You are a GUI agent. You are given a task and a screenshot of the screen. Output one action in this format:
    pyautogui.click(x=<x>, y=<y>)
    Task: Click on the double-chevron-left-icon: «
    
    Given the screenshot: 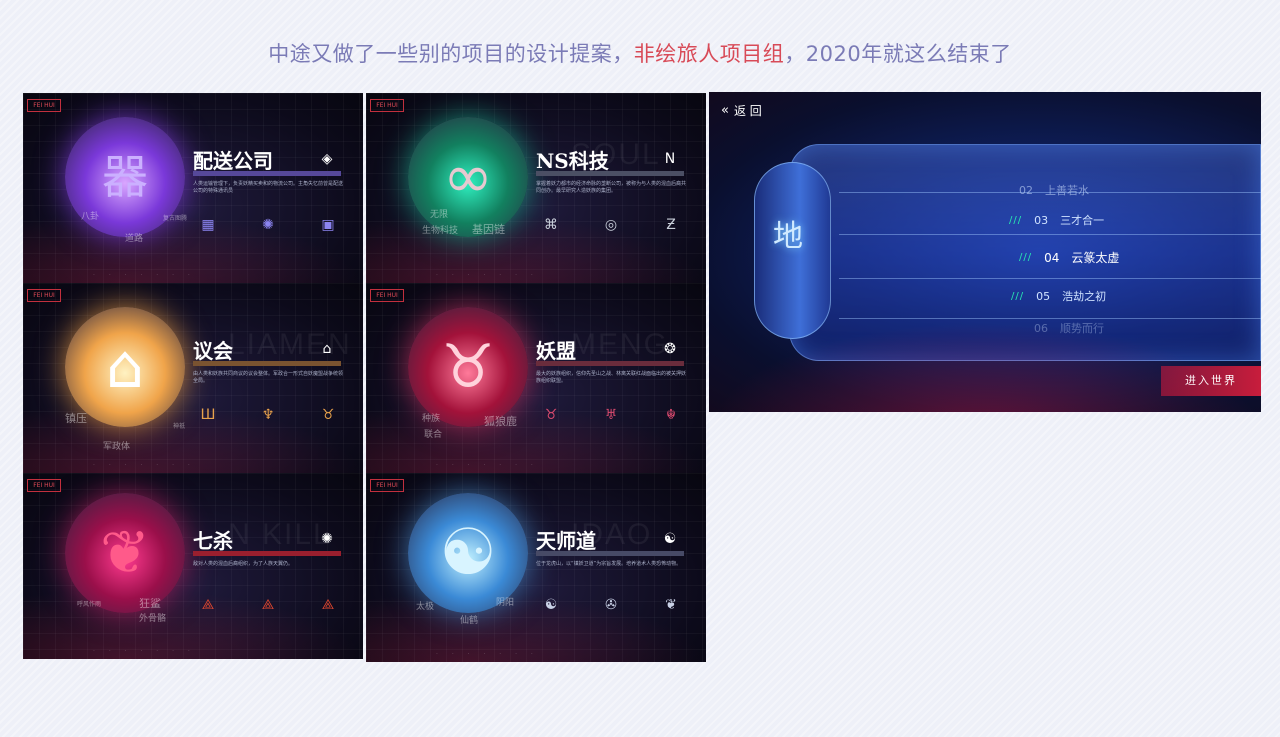 What is the action you would take?
    pyautogui.click(x=725, y=110)
    